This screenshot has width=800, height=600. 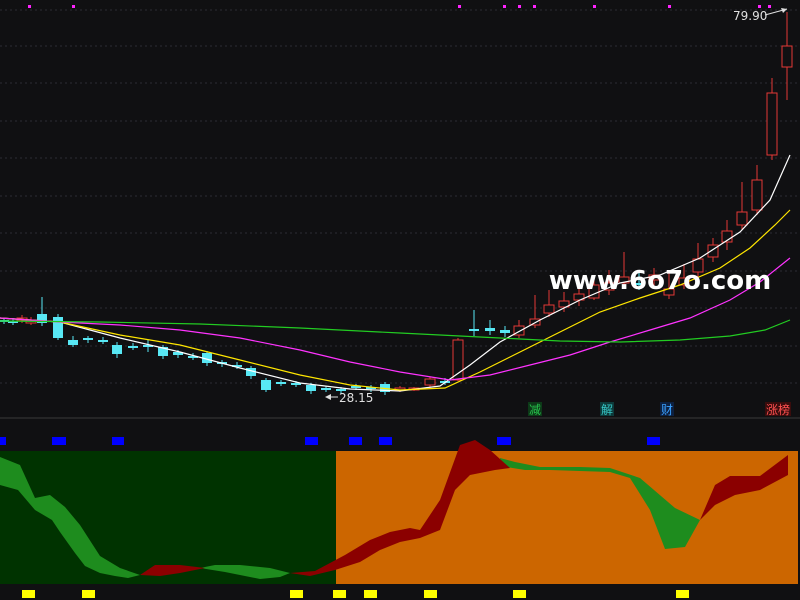 What do you see at coordinates (660, 281) in the screenshot?
I see `watermark-text: www.6o7o.com` at bounding box center [660, 281].